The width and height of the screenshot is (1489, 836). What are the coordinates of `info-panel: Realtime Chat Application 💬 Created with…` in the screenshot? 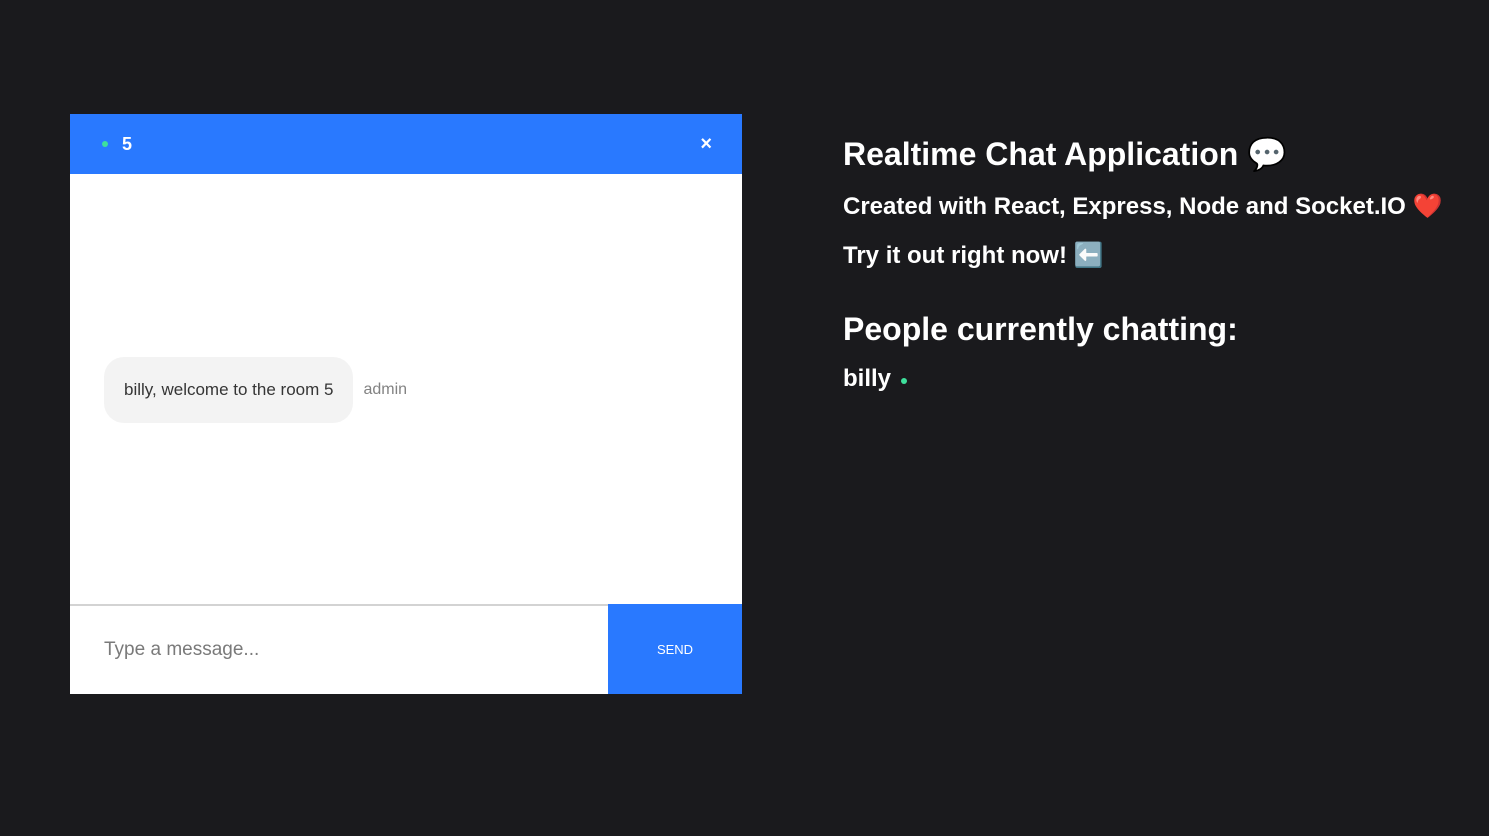 It's located at (1142, 263).